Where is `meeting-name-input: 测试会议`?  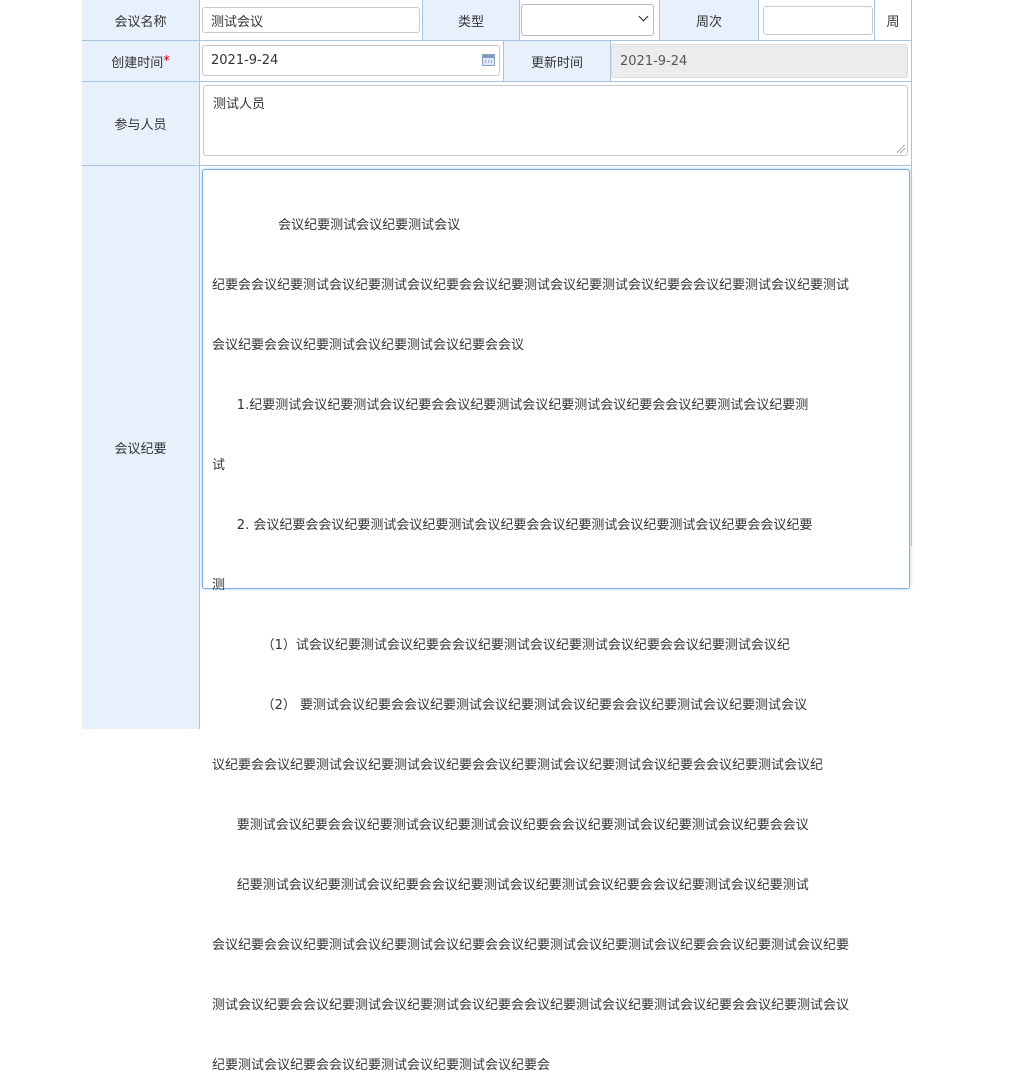 meeting-name-input: 测试会议 is located at coordinates (311, 20).